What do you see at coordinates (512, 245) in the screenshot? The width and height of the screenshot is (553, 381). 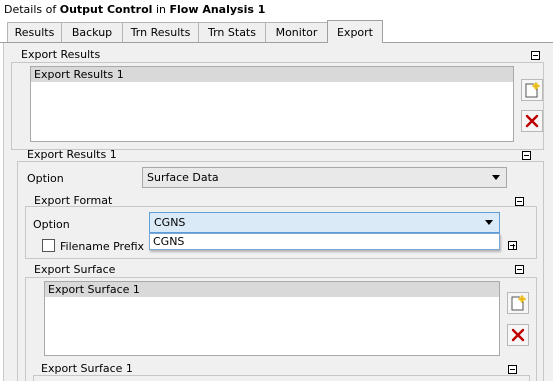 I see `filename-prefix-expand-icon` at bounding box center [512, 245].